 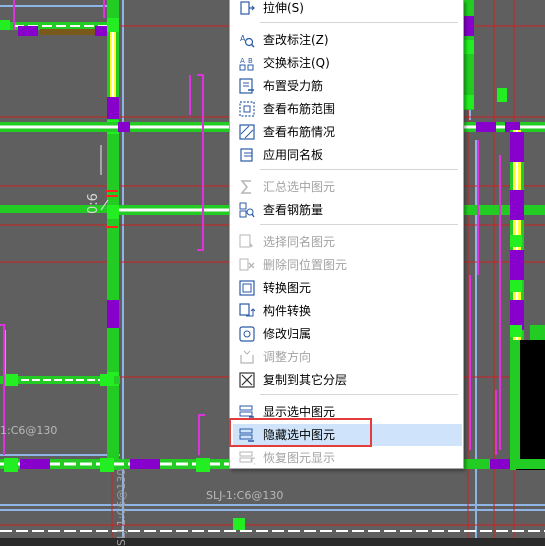 I want to click on svg-text: A, so click(x=242, y=61).